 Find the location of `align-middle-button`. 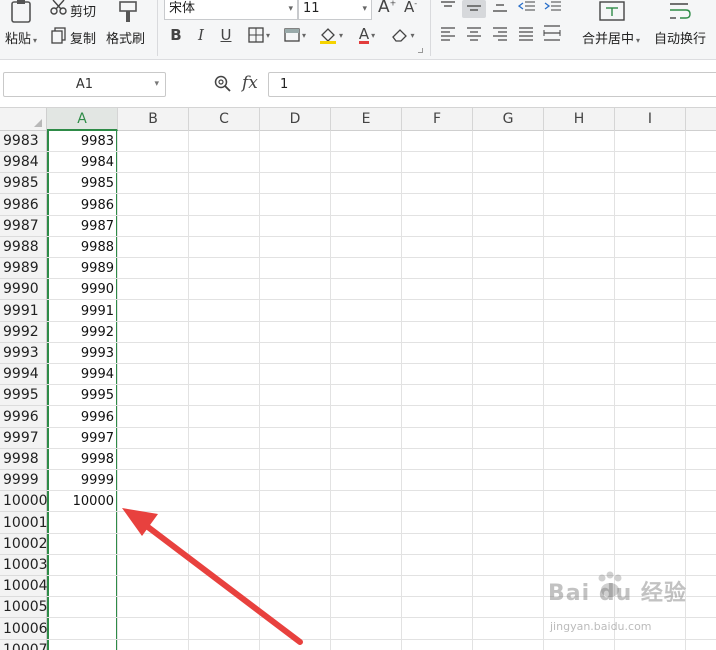

align-middle-button is located at coordinates (474, 9).